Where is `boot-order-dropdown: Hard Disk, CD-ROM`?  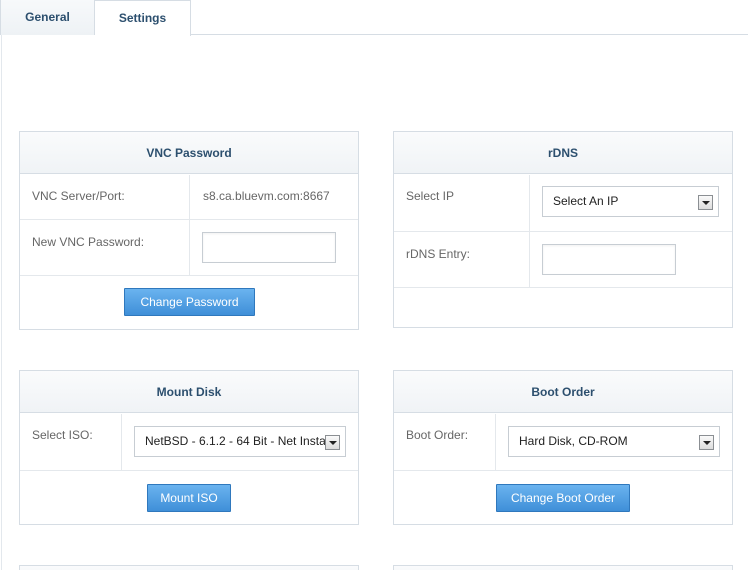 boot-order-dropdown: Hard Disk, CD-ROM is located at coordinates (614, 441).